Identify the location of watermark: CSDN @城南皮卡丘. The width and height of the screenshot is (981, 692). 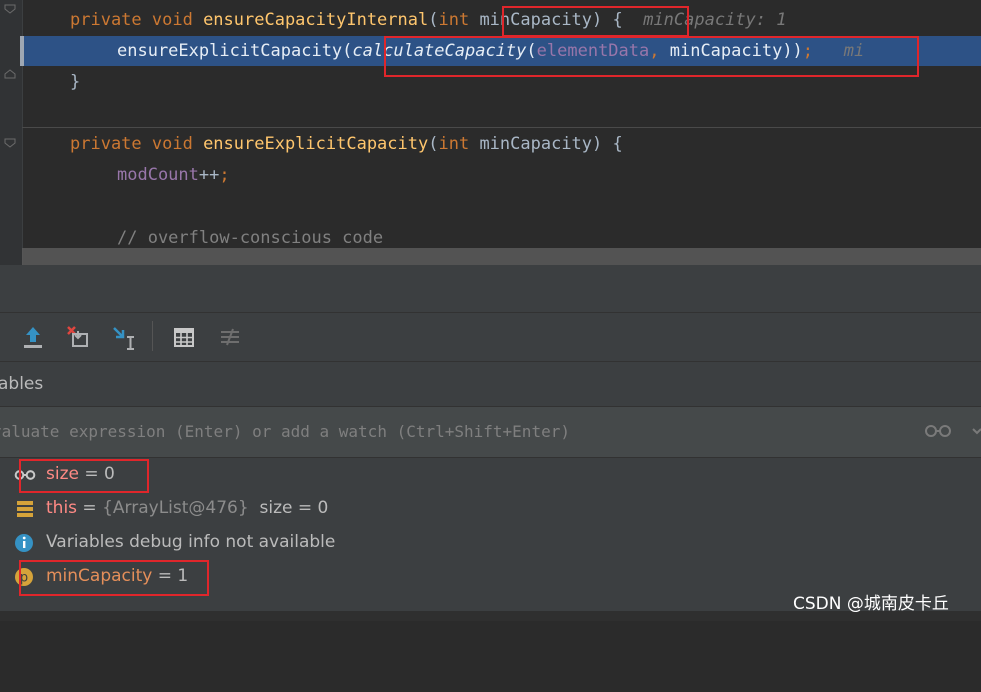
(871, 604).